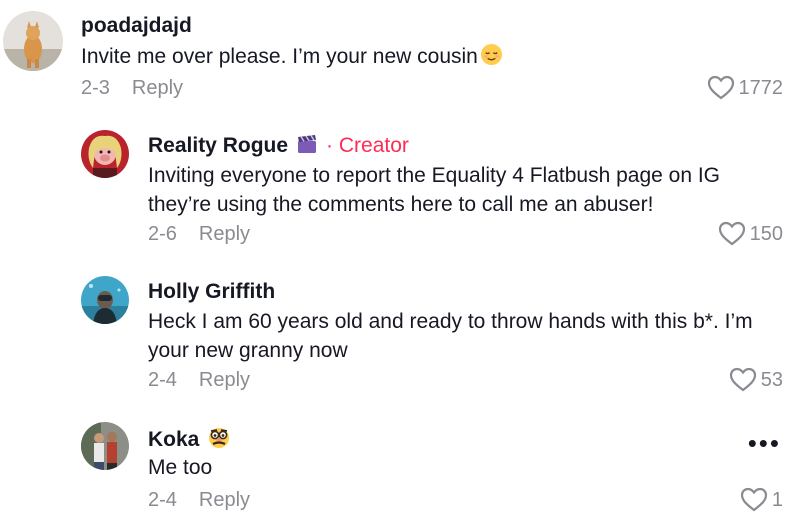  I want to click on underwater-diver-avatar-icon, so click(105, 300).